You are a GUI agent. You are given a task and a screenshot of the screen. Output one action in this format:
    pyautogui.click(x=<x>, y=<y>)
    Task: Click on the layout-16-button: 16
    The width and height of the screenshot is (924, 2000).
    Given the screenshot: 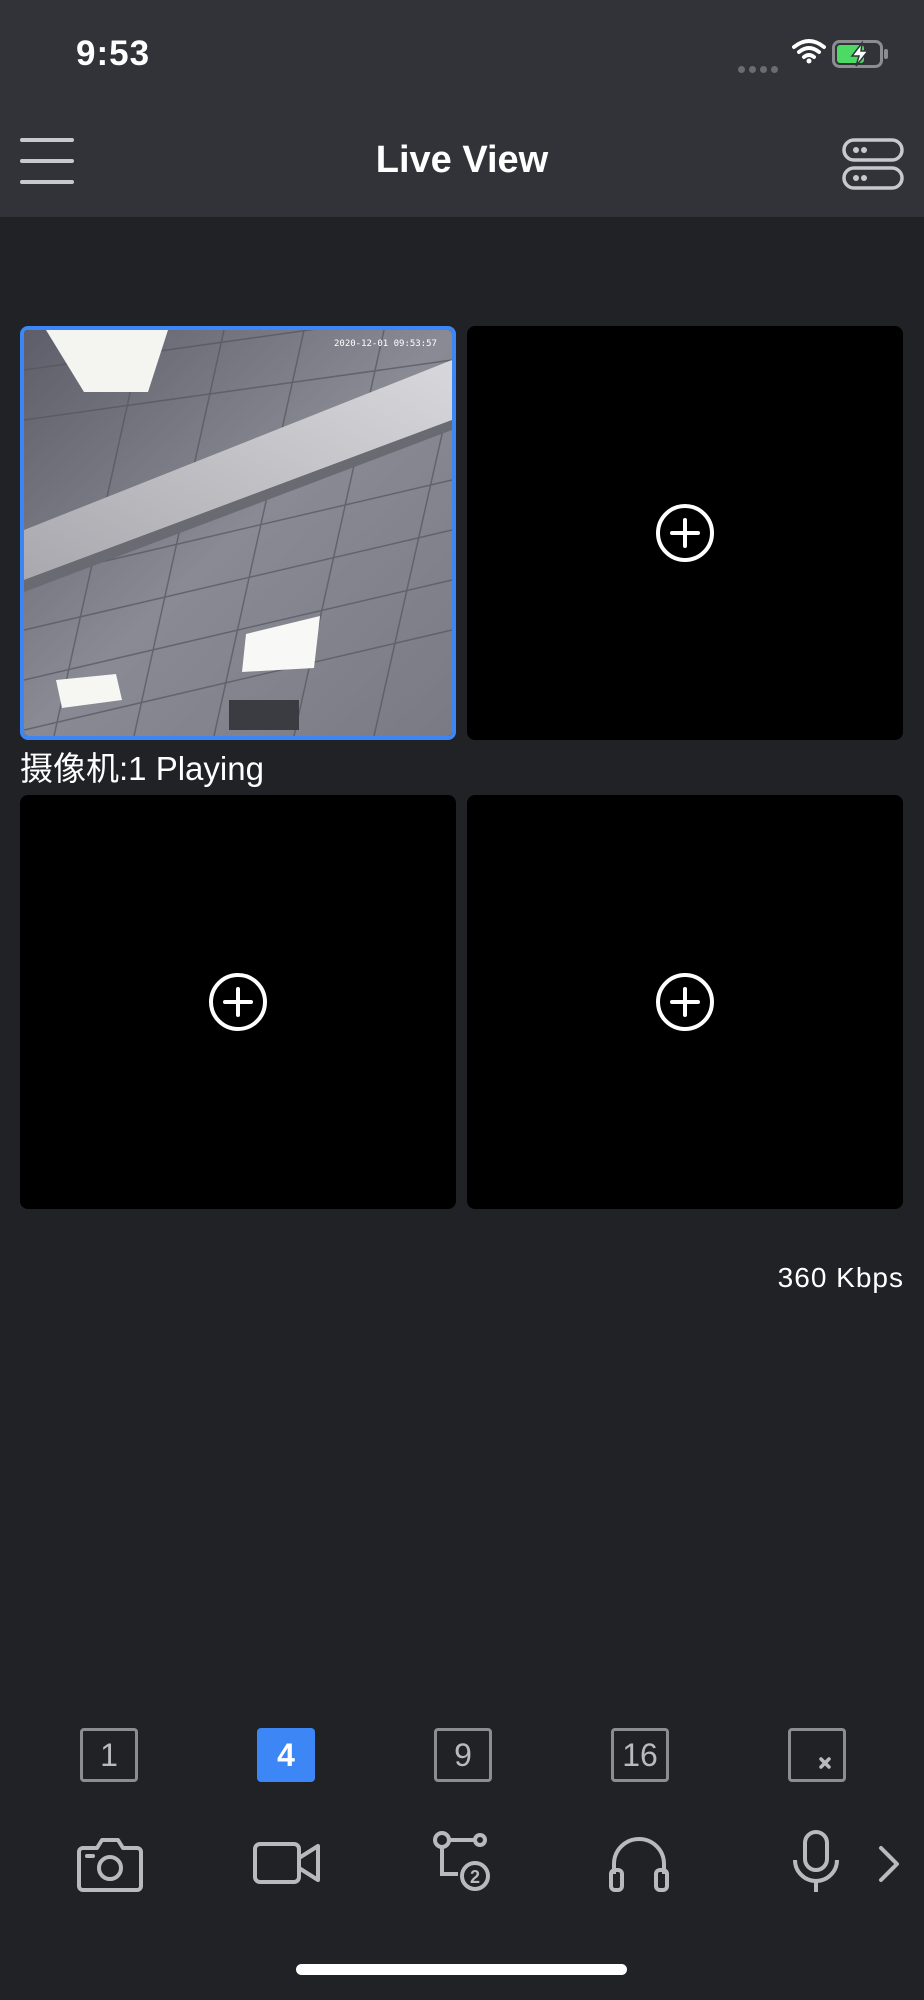 What is the action you would take?
    pyautogui.click(x=640, y=1755)
    